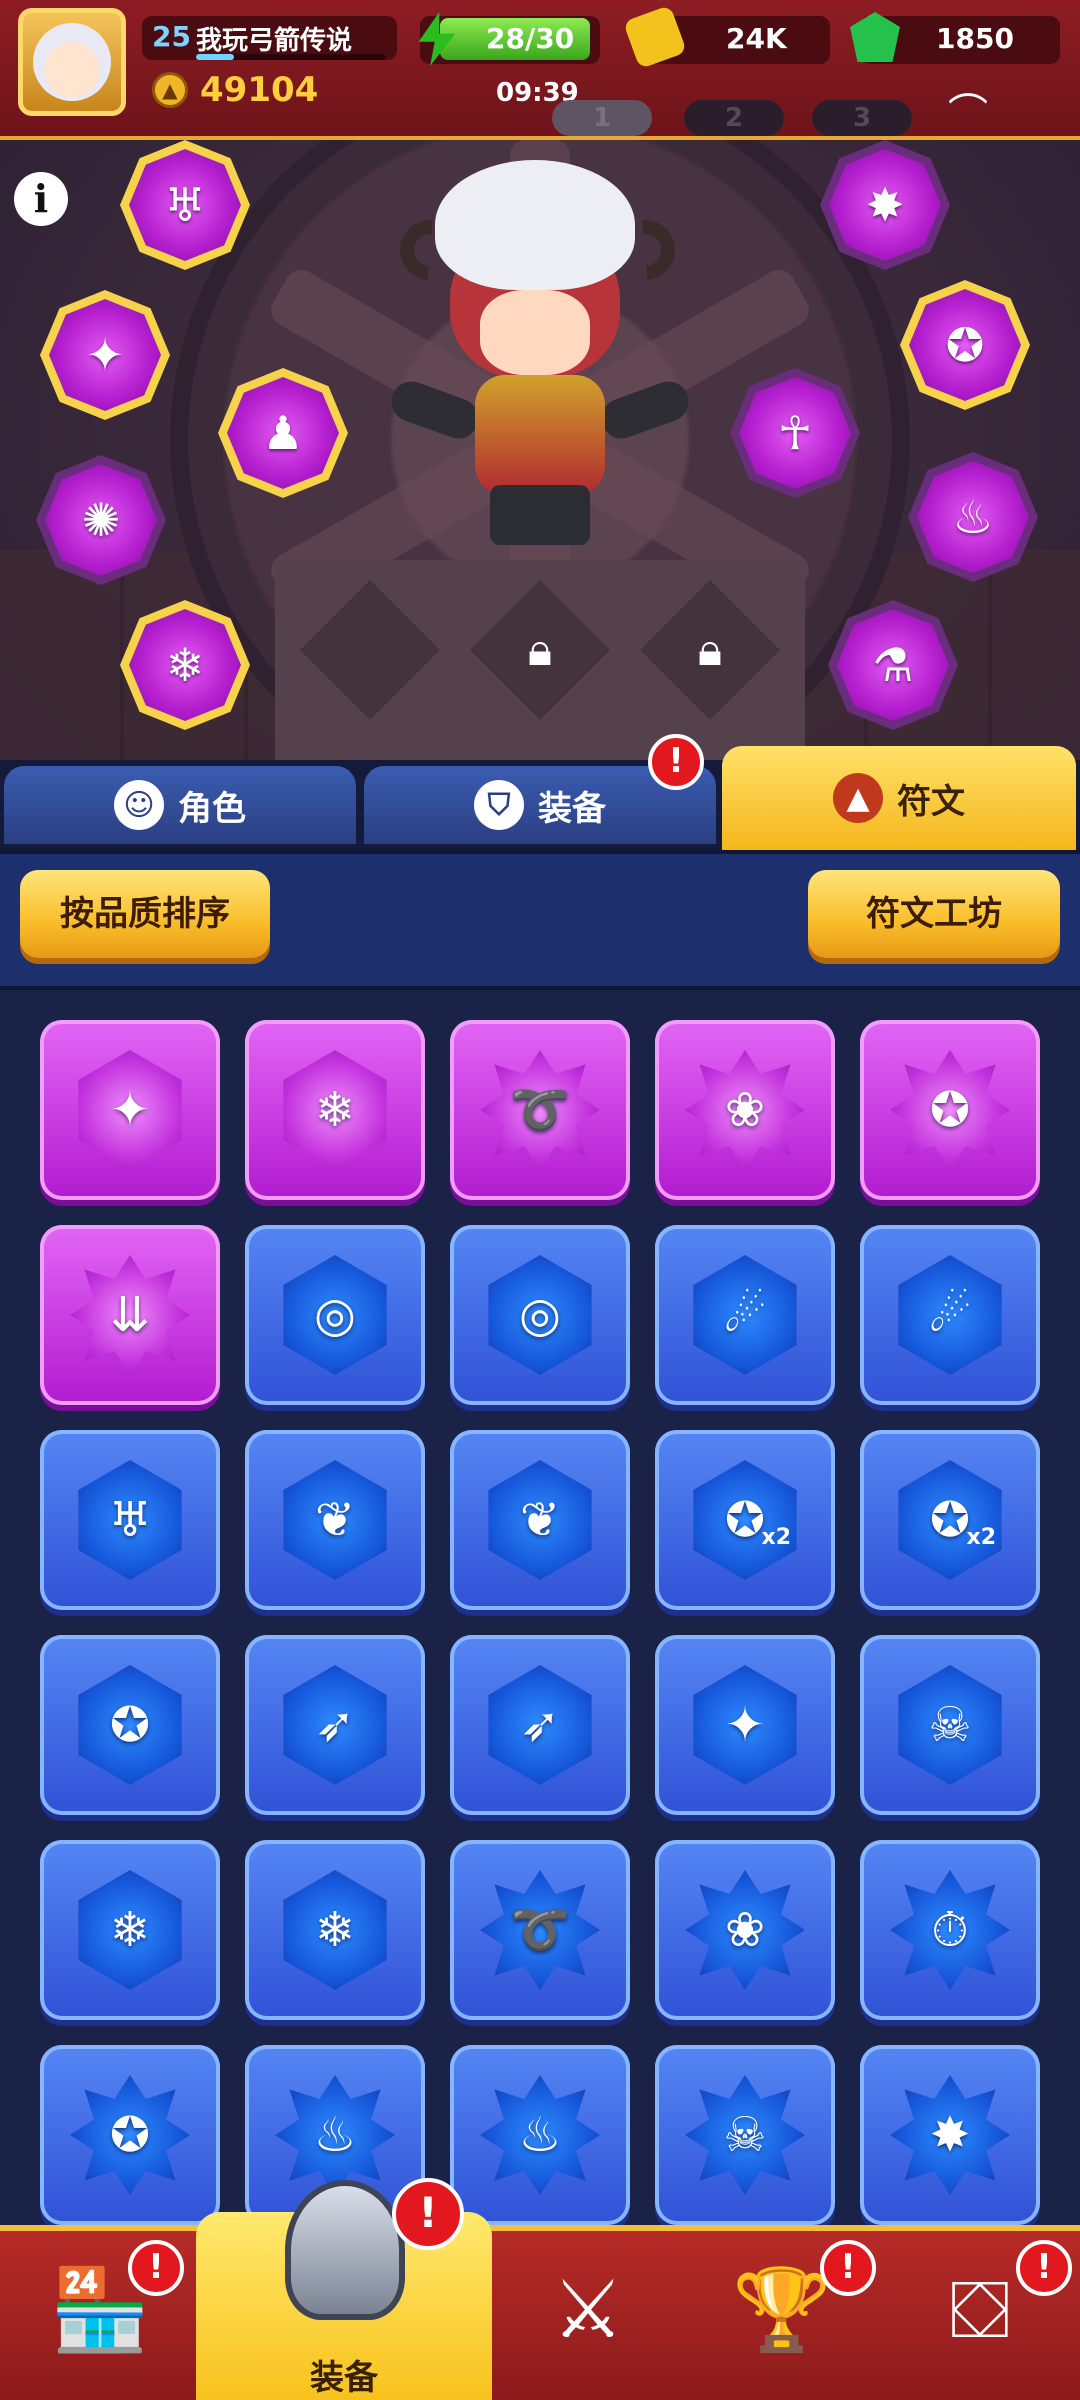 The width and height of the screenshot is (1080, 2400). Describe the element at coordinates (283, 433) in the screenshot. I see `equipped-rune-slot: ♟` at that location.